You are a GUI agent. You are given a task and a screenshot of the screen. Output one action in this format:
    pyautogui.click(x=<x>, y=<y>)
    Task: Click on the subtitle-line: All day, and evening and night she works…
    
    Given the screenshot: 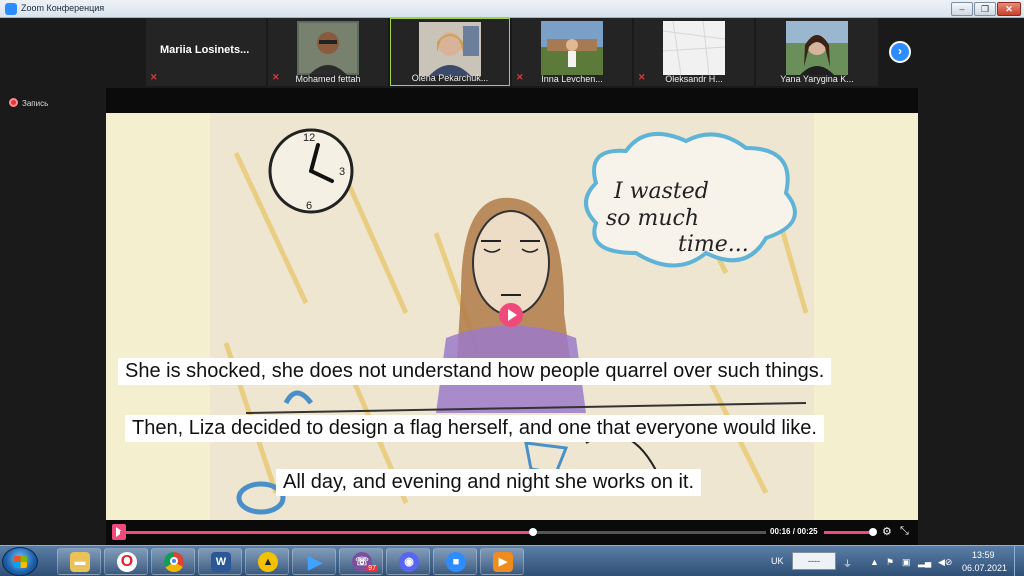 What is the action you would take?
    pyautogui.click(x=488, y=482)
    